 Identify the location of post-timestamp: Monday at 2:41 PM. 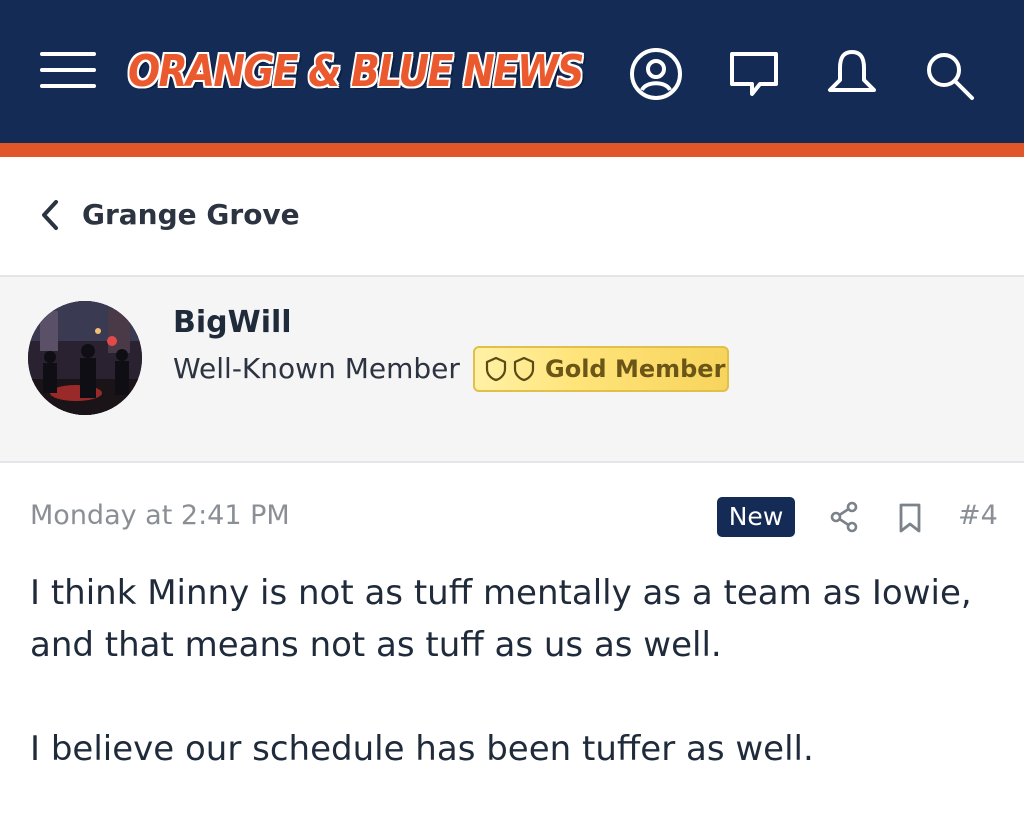
(160, 516).